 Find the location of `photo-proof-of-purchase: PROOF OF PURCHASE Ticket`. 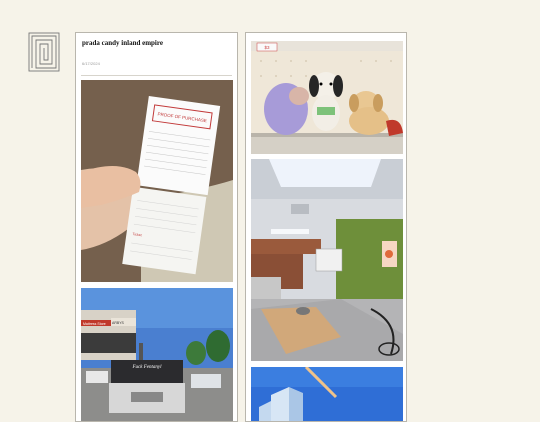

photo-proof-of-purchase: PROOF OF PURCHASE Ticket is located at coordinates (157, 181).